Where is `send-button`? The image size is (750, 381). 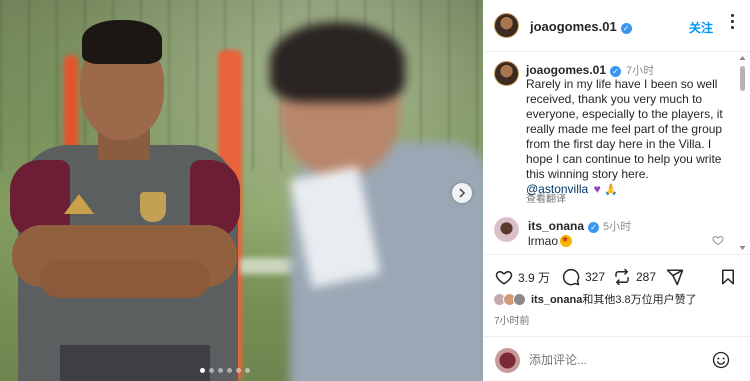
send-button is located at coordinates (675, 277).